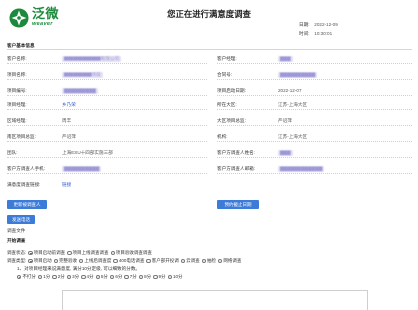 The width and height of the screenshot is (418, 310). What do you see at coordinates (69, 136) in the screenshot?
I see `field-value: 严诏萍` at bounding box center [69, 136].